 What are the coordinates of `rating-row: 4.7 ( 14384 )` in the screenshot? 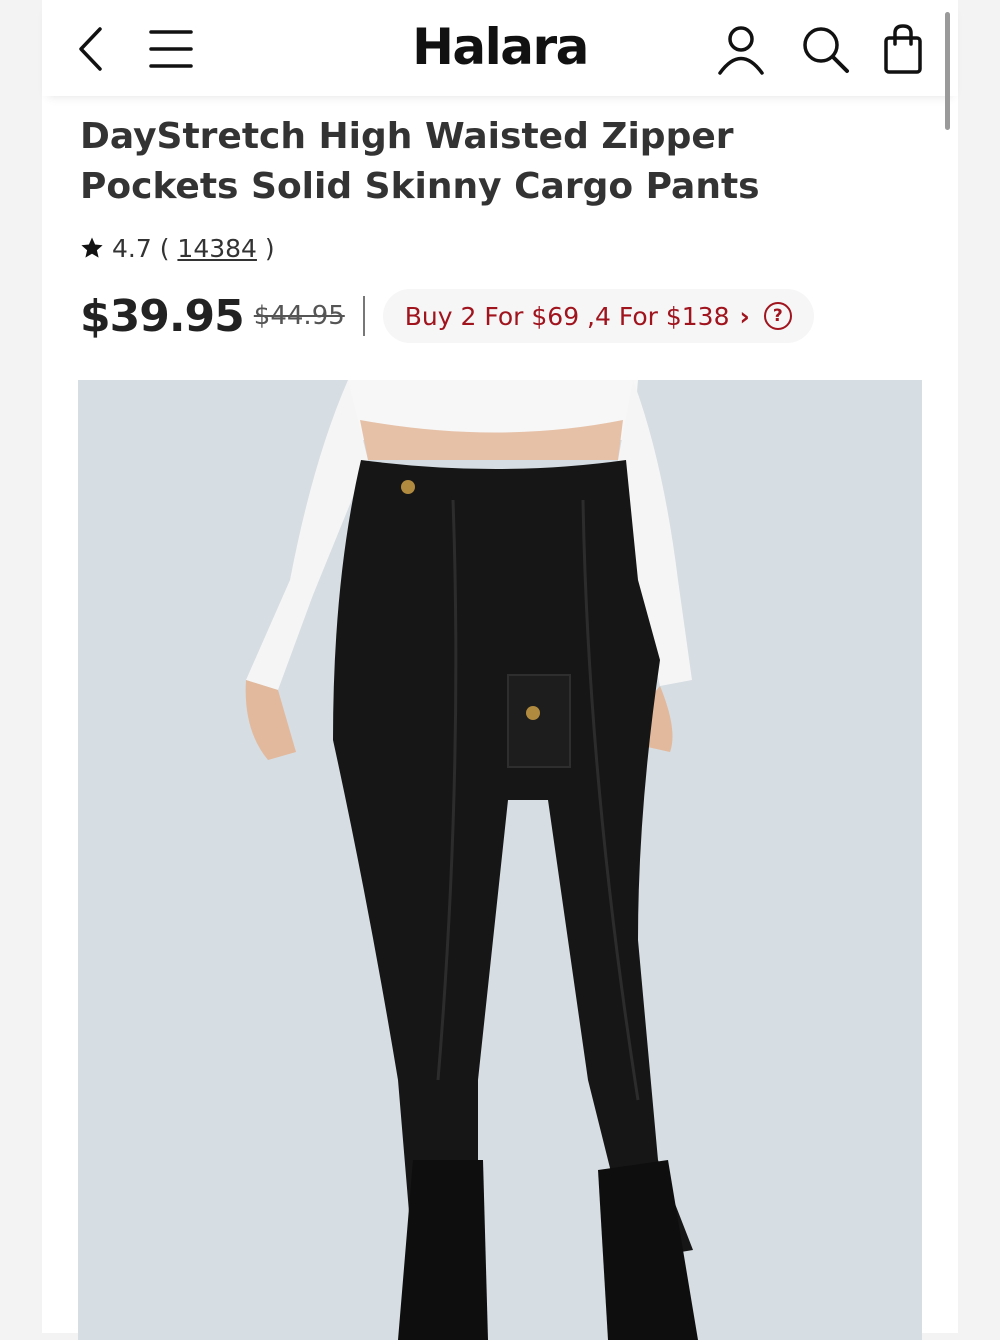 It's located at (177, 248).